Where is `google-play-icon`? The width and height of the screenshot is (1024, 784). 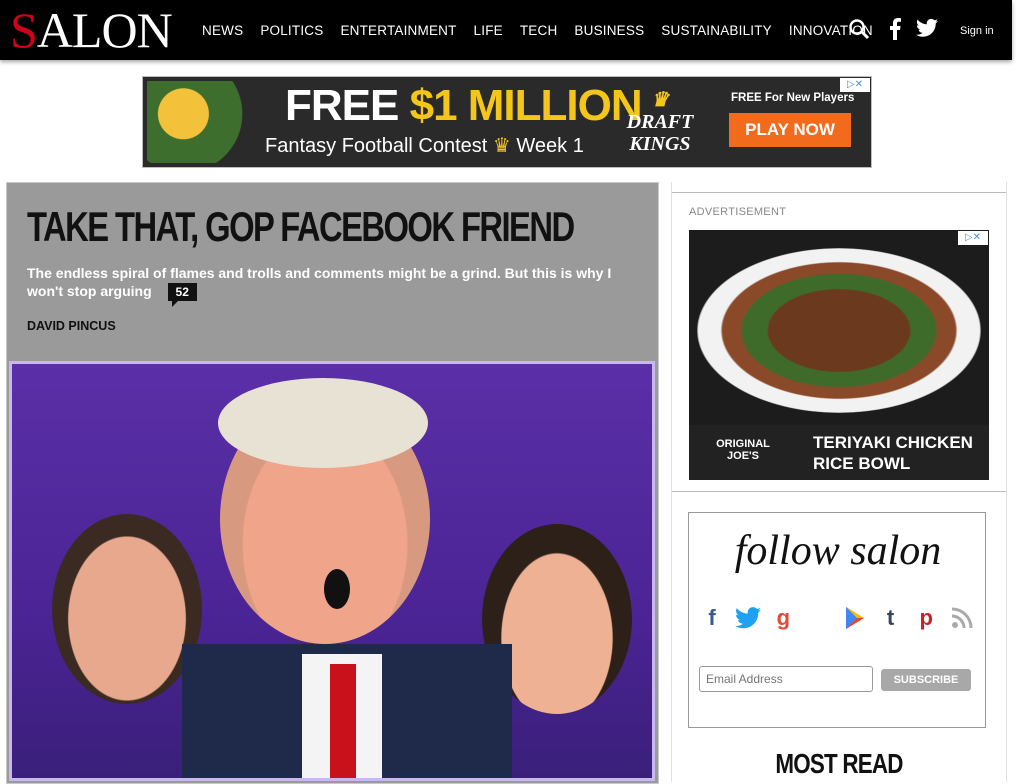
google-play-icon is located at coordinates (855, 620).